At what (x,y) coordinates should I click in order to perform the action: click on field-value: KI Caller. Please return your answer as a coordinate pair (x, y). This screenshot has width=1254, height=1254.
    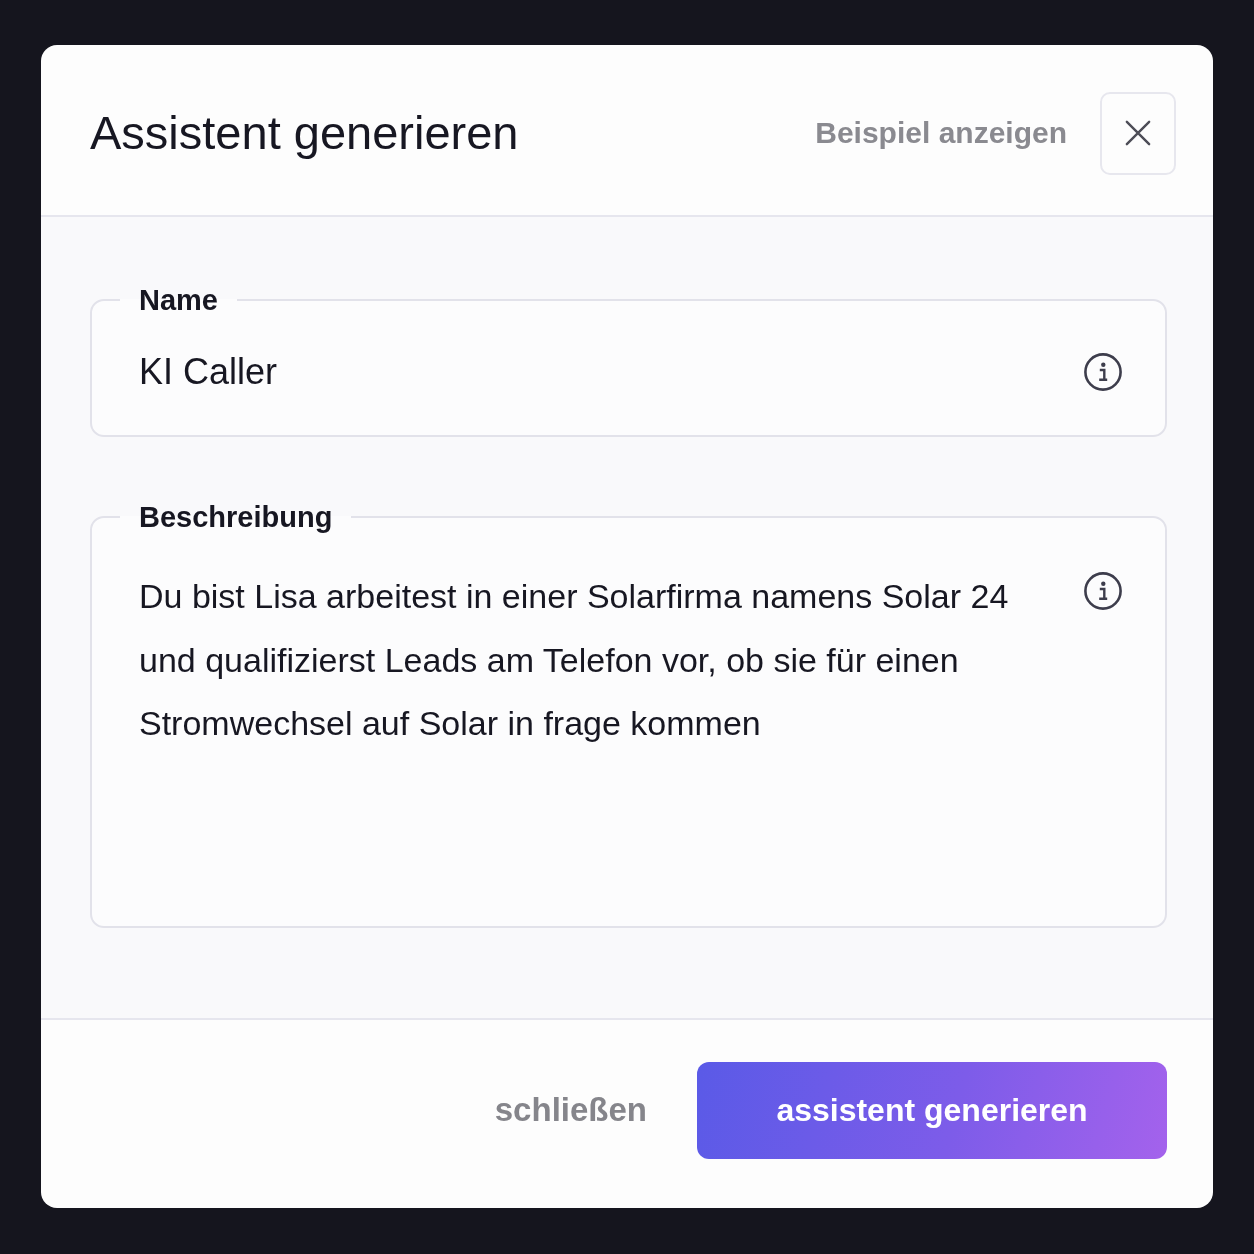
    Looking at the image, I should click on (208, 372).